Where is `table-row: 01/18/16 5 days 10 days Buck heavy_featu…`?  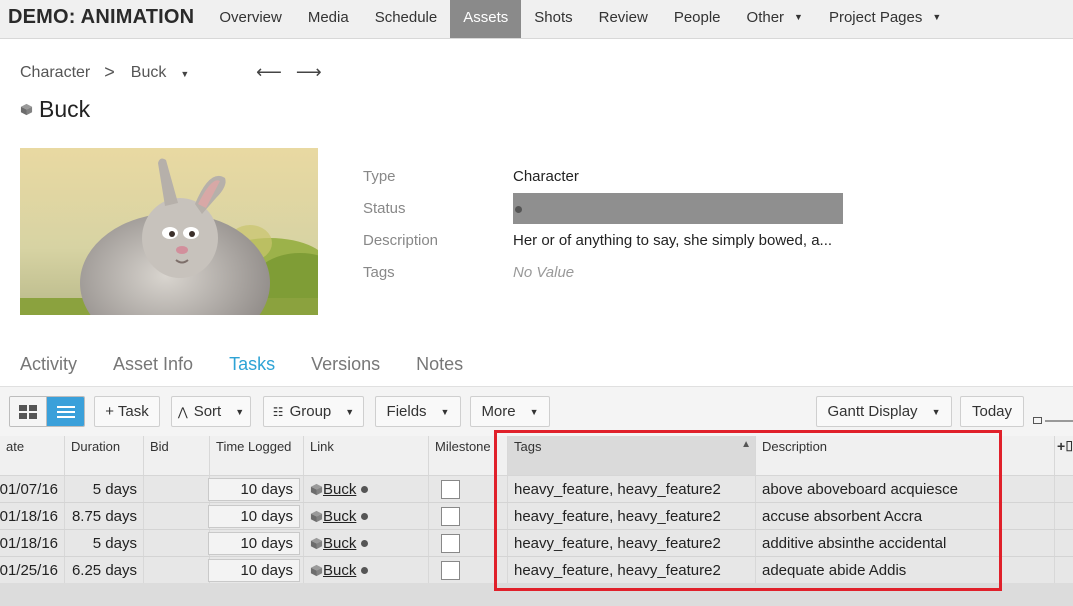 table-row: 01/18/16 5 days 10 days Buck heavy_featu… is located at coordinates (536, 543).